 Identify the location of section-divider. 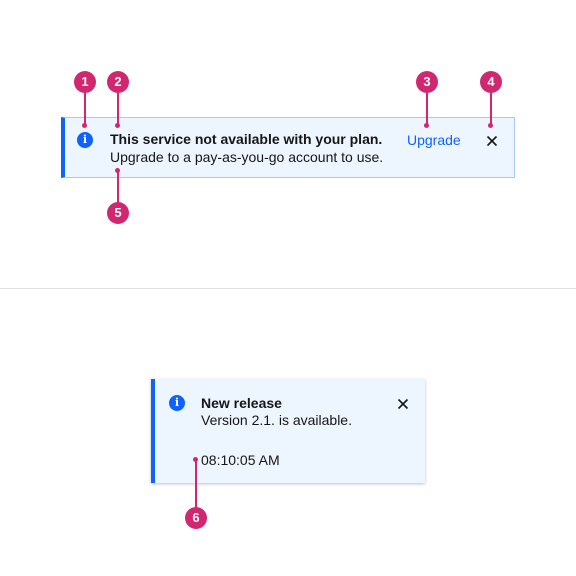
(288, 288).